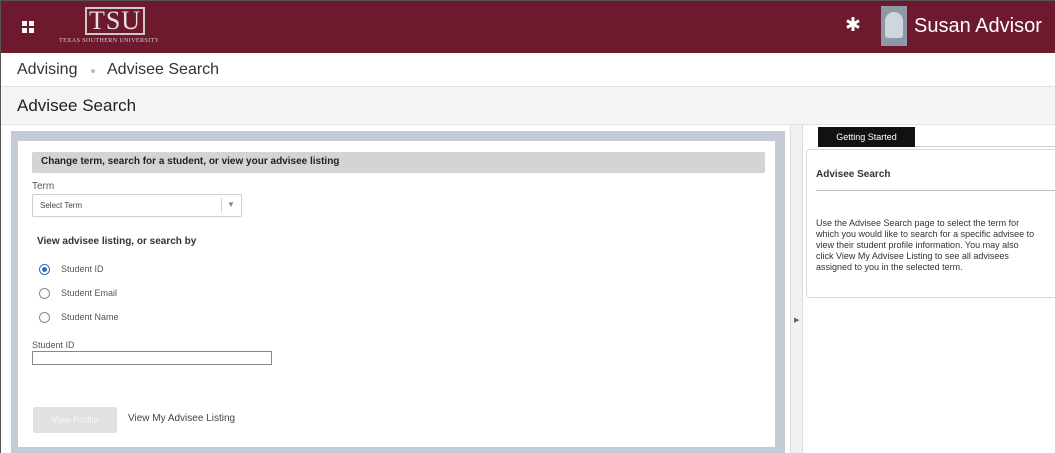 The image size is (1055, 453). What do you see at coordinates (93, 71) in the screenshot?
I see `breadcrumb-separator` at bounding box center [93, 71].